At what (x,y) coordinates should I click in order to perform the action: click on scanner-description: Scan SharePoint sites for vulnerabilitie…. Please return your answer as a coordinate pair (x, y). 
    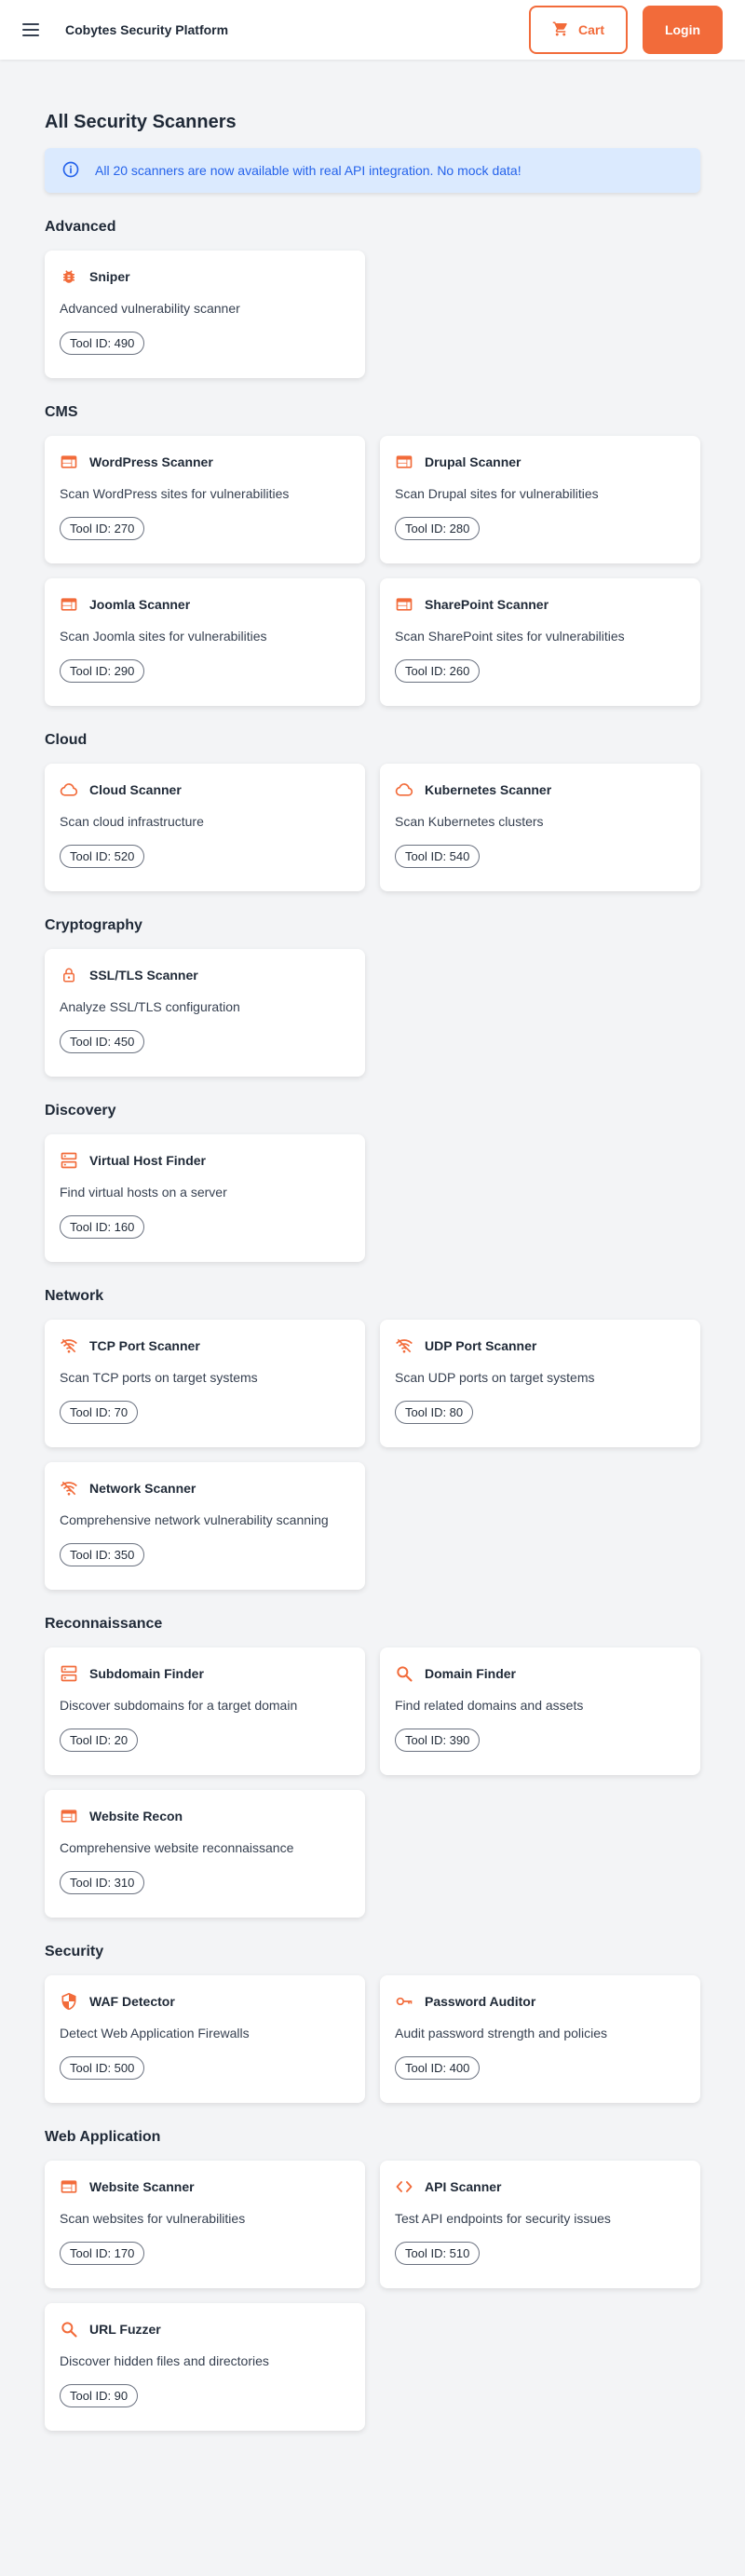
    Looking at the image, I should click on (510, 636).